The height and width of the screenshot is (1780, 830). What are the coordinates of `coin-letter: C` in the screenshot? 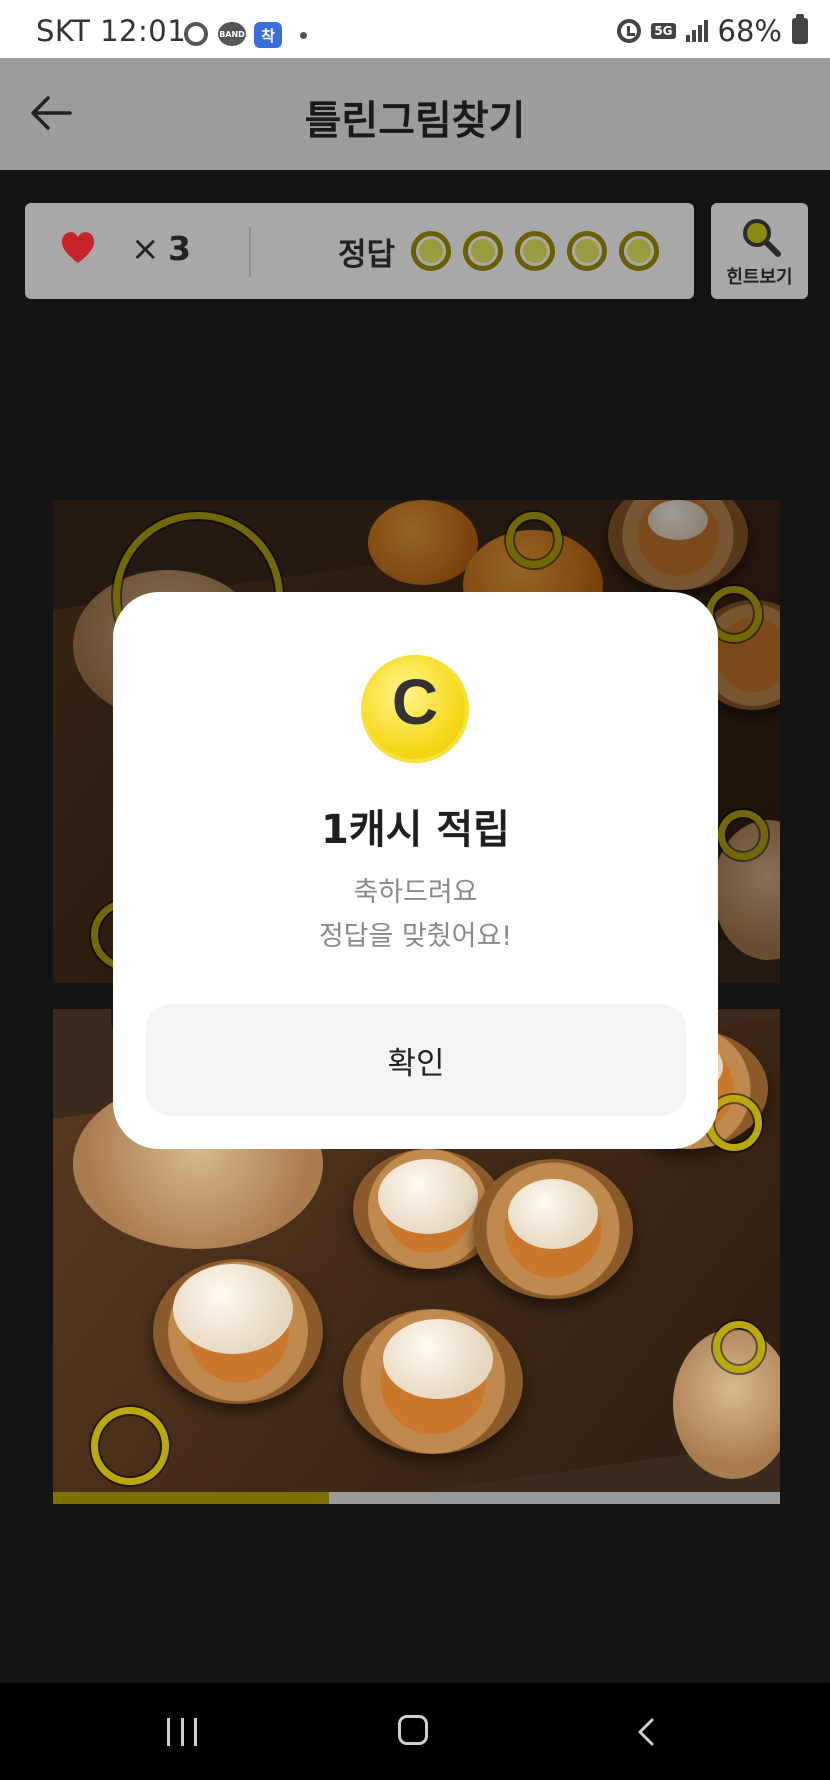 It's located at (415, 702).